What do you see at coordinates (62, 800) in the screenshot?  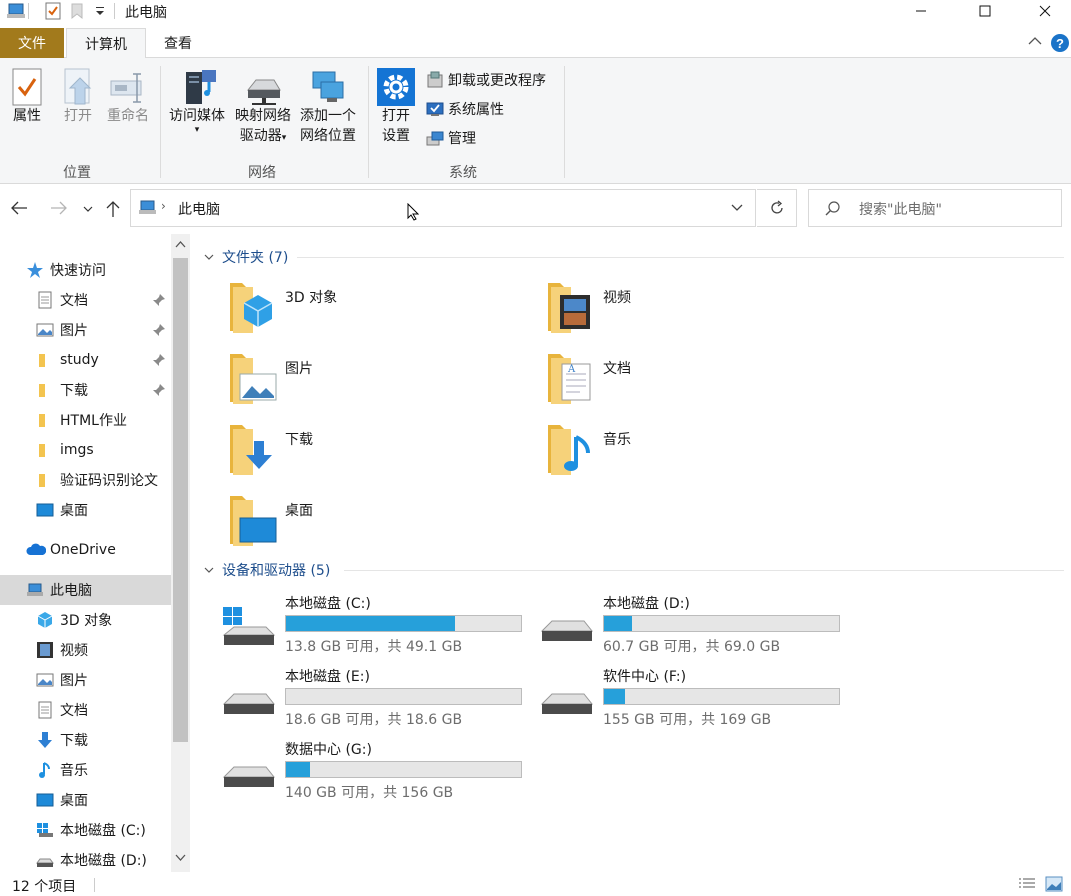 I see `sidebar-item-pc-desktop: 桌面` at bounding box center [62, 800].